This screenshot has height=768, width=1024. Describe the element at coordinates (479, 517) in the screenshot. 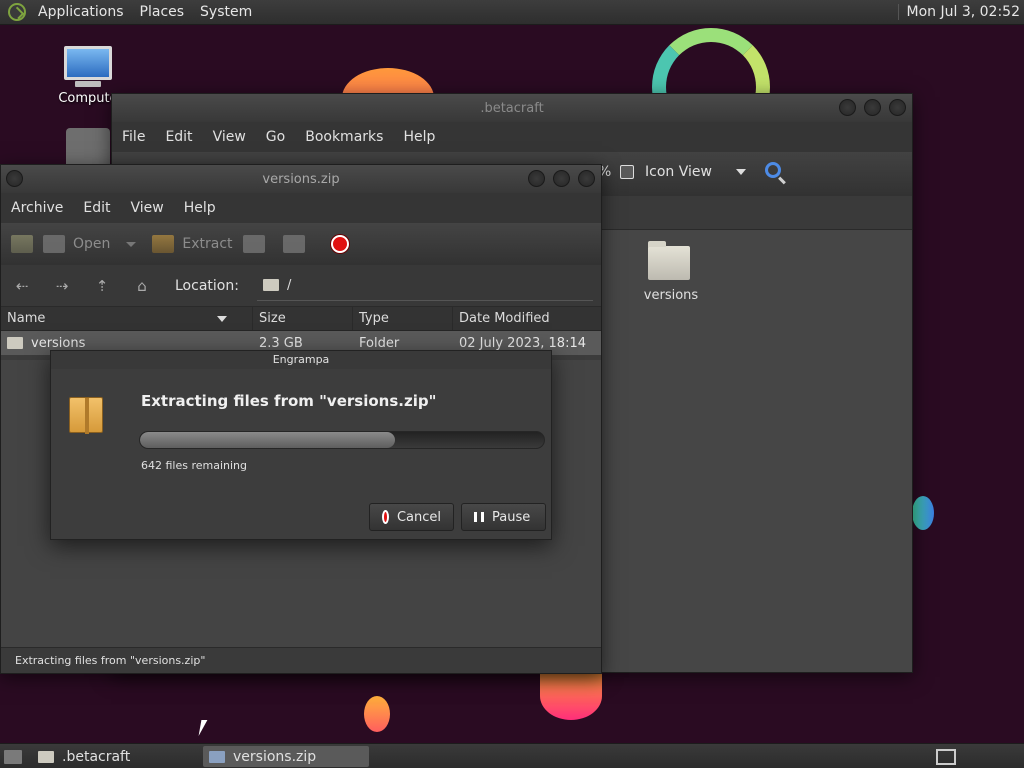

I see `pause-icon` at that location.